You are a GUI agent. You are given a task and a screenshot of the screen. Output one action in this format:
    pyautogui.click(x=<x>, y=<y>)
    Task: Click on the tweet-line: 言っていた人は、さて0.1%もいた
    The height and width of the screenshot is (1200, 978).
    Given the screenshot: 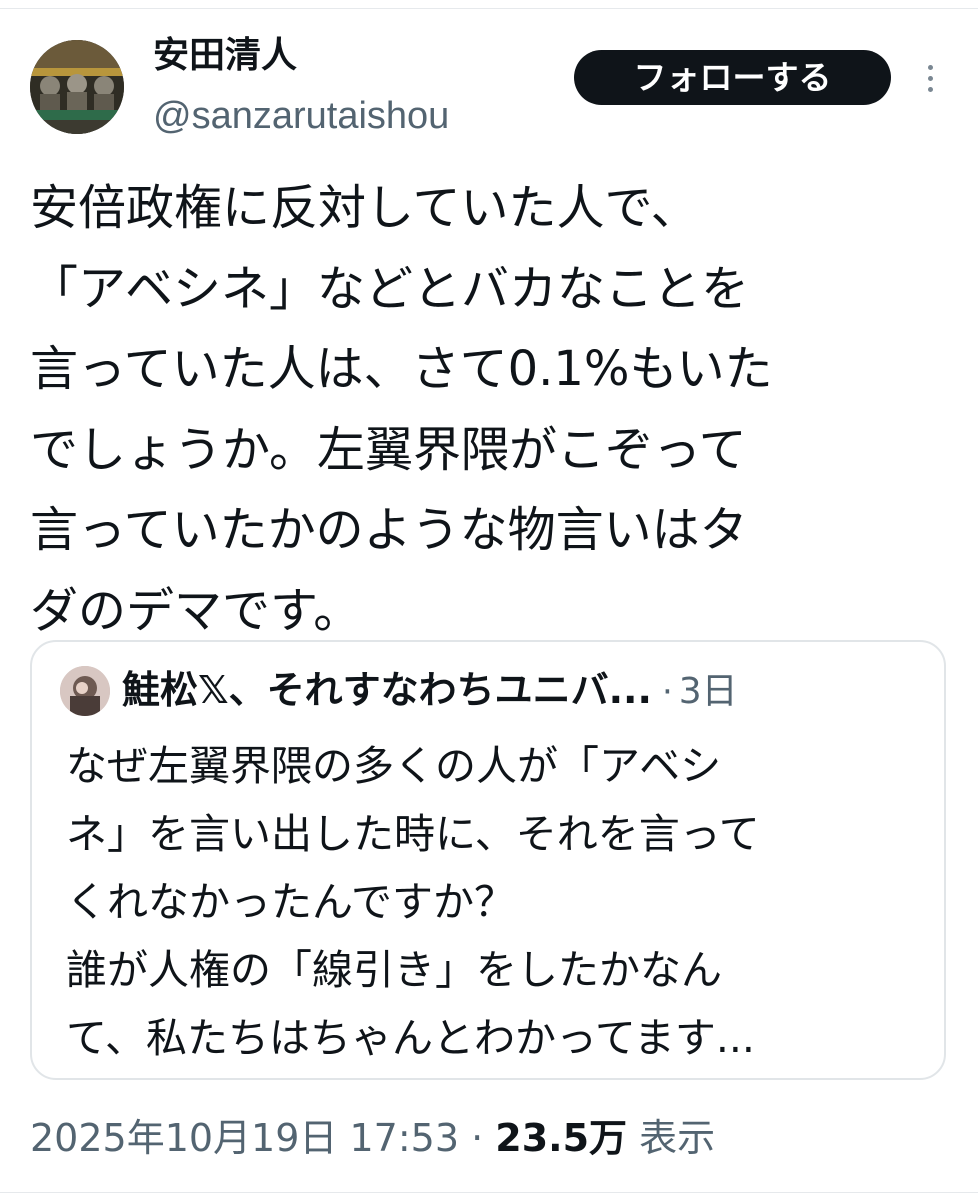 What is the action you would take?
    pyautogui.click(x=401, y=369)
    